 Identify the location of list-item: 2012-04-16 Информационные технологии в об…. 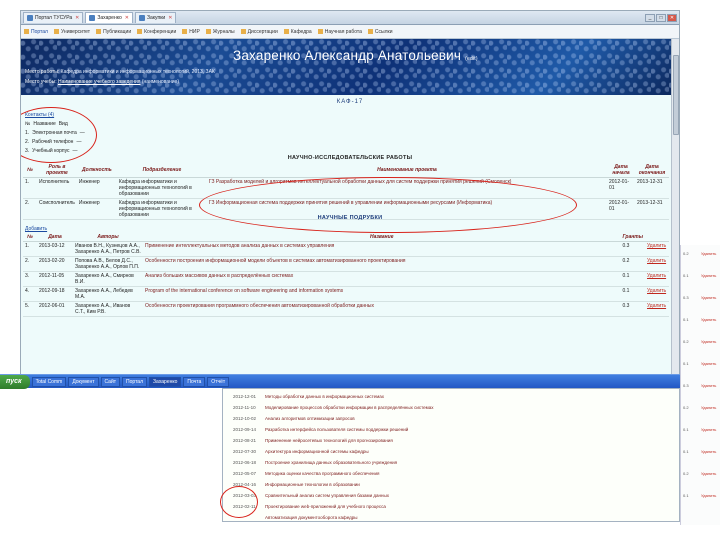
(451, 484).